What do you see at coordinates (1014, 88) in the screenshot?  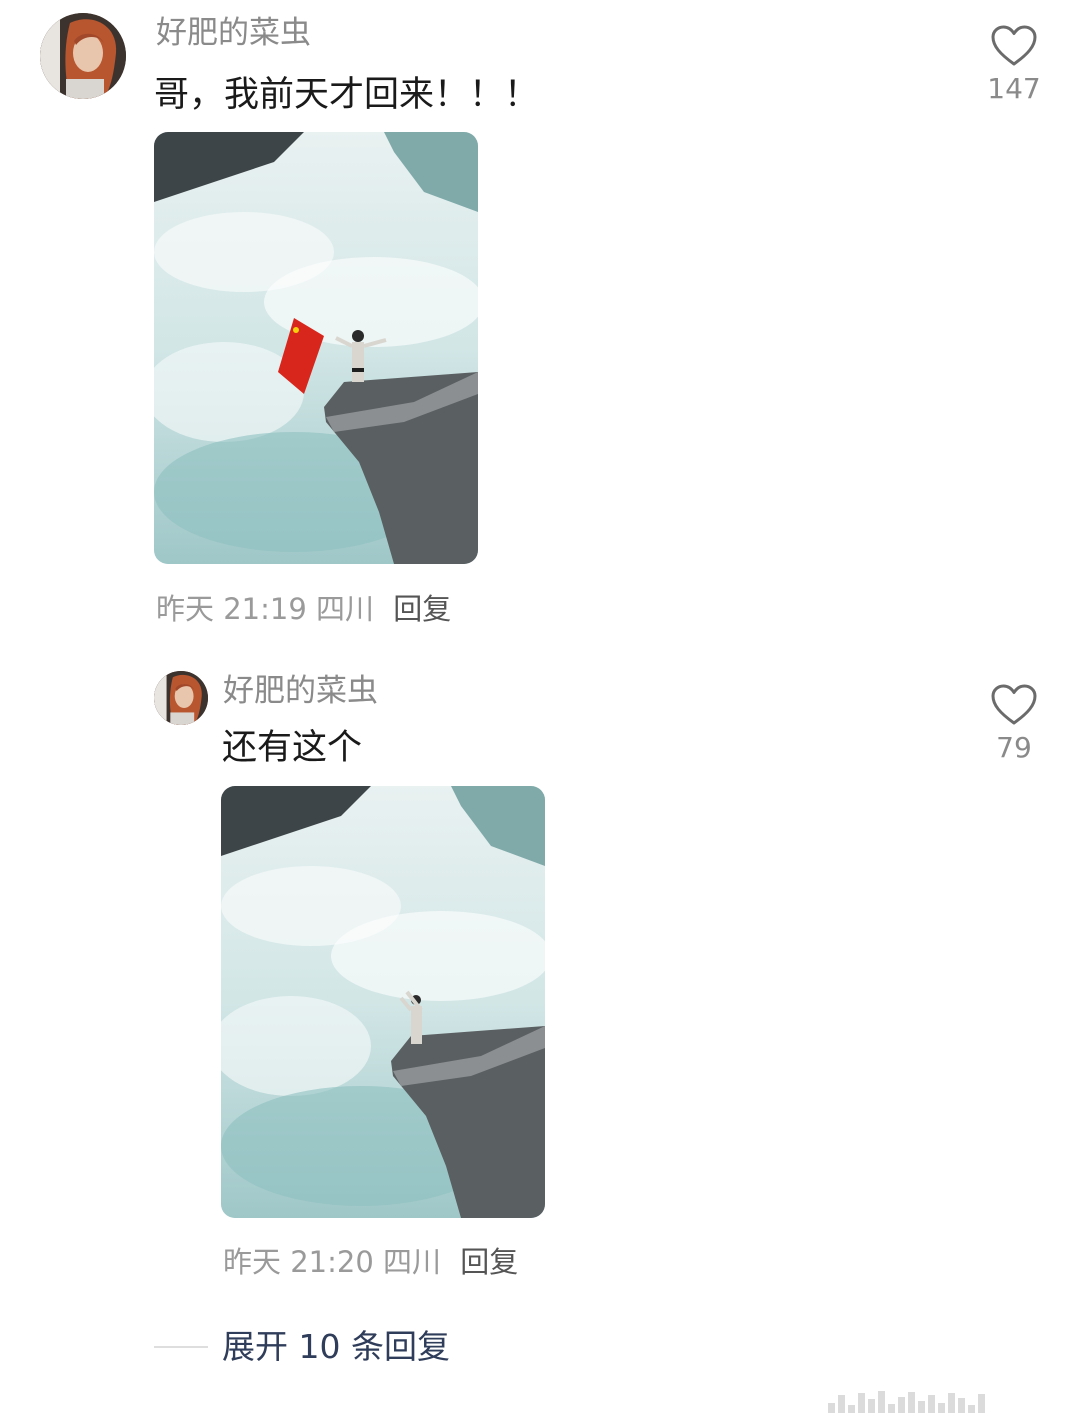 I see `like-count: 147` at bounding box center [1014, 88].